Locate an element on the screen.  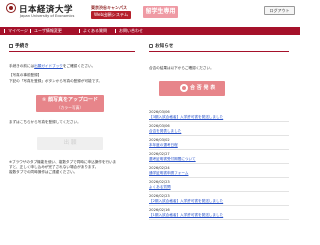
notice-item: 2026/03/06 【3期入試合格者】入学許可書を発送しました is located at coordinates (219, 115).